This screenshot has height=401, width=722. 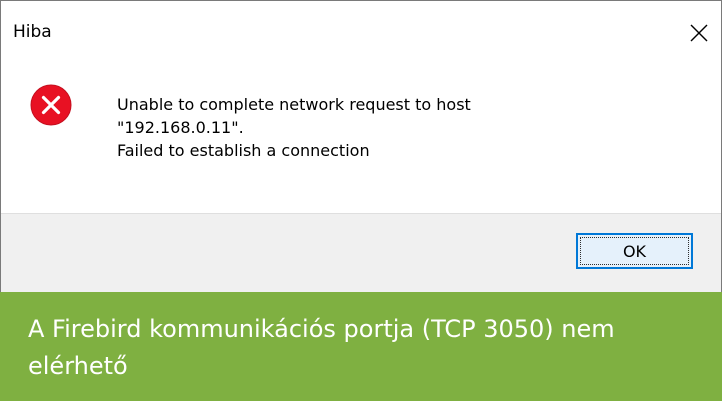 I want to click on close-button, so click(x=699, y=33).